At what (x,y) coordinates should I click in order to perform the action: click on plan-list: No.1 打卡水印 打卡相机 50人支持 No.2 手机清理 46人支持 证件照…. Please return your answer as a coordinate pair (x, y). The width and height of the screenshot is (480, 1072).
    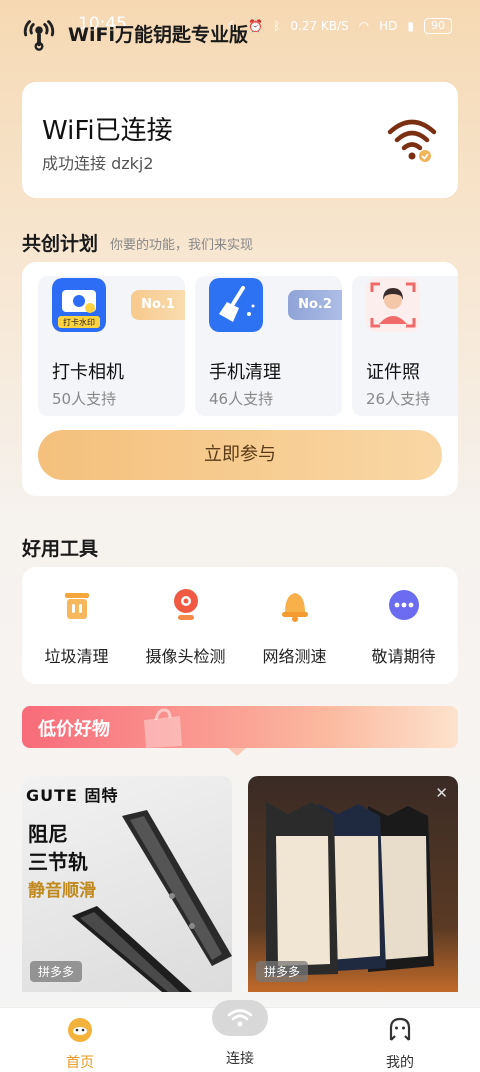
    Looking at the image, I should click on (248, 346).